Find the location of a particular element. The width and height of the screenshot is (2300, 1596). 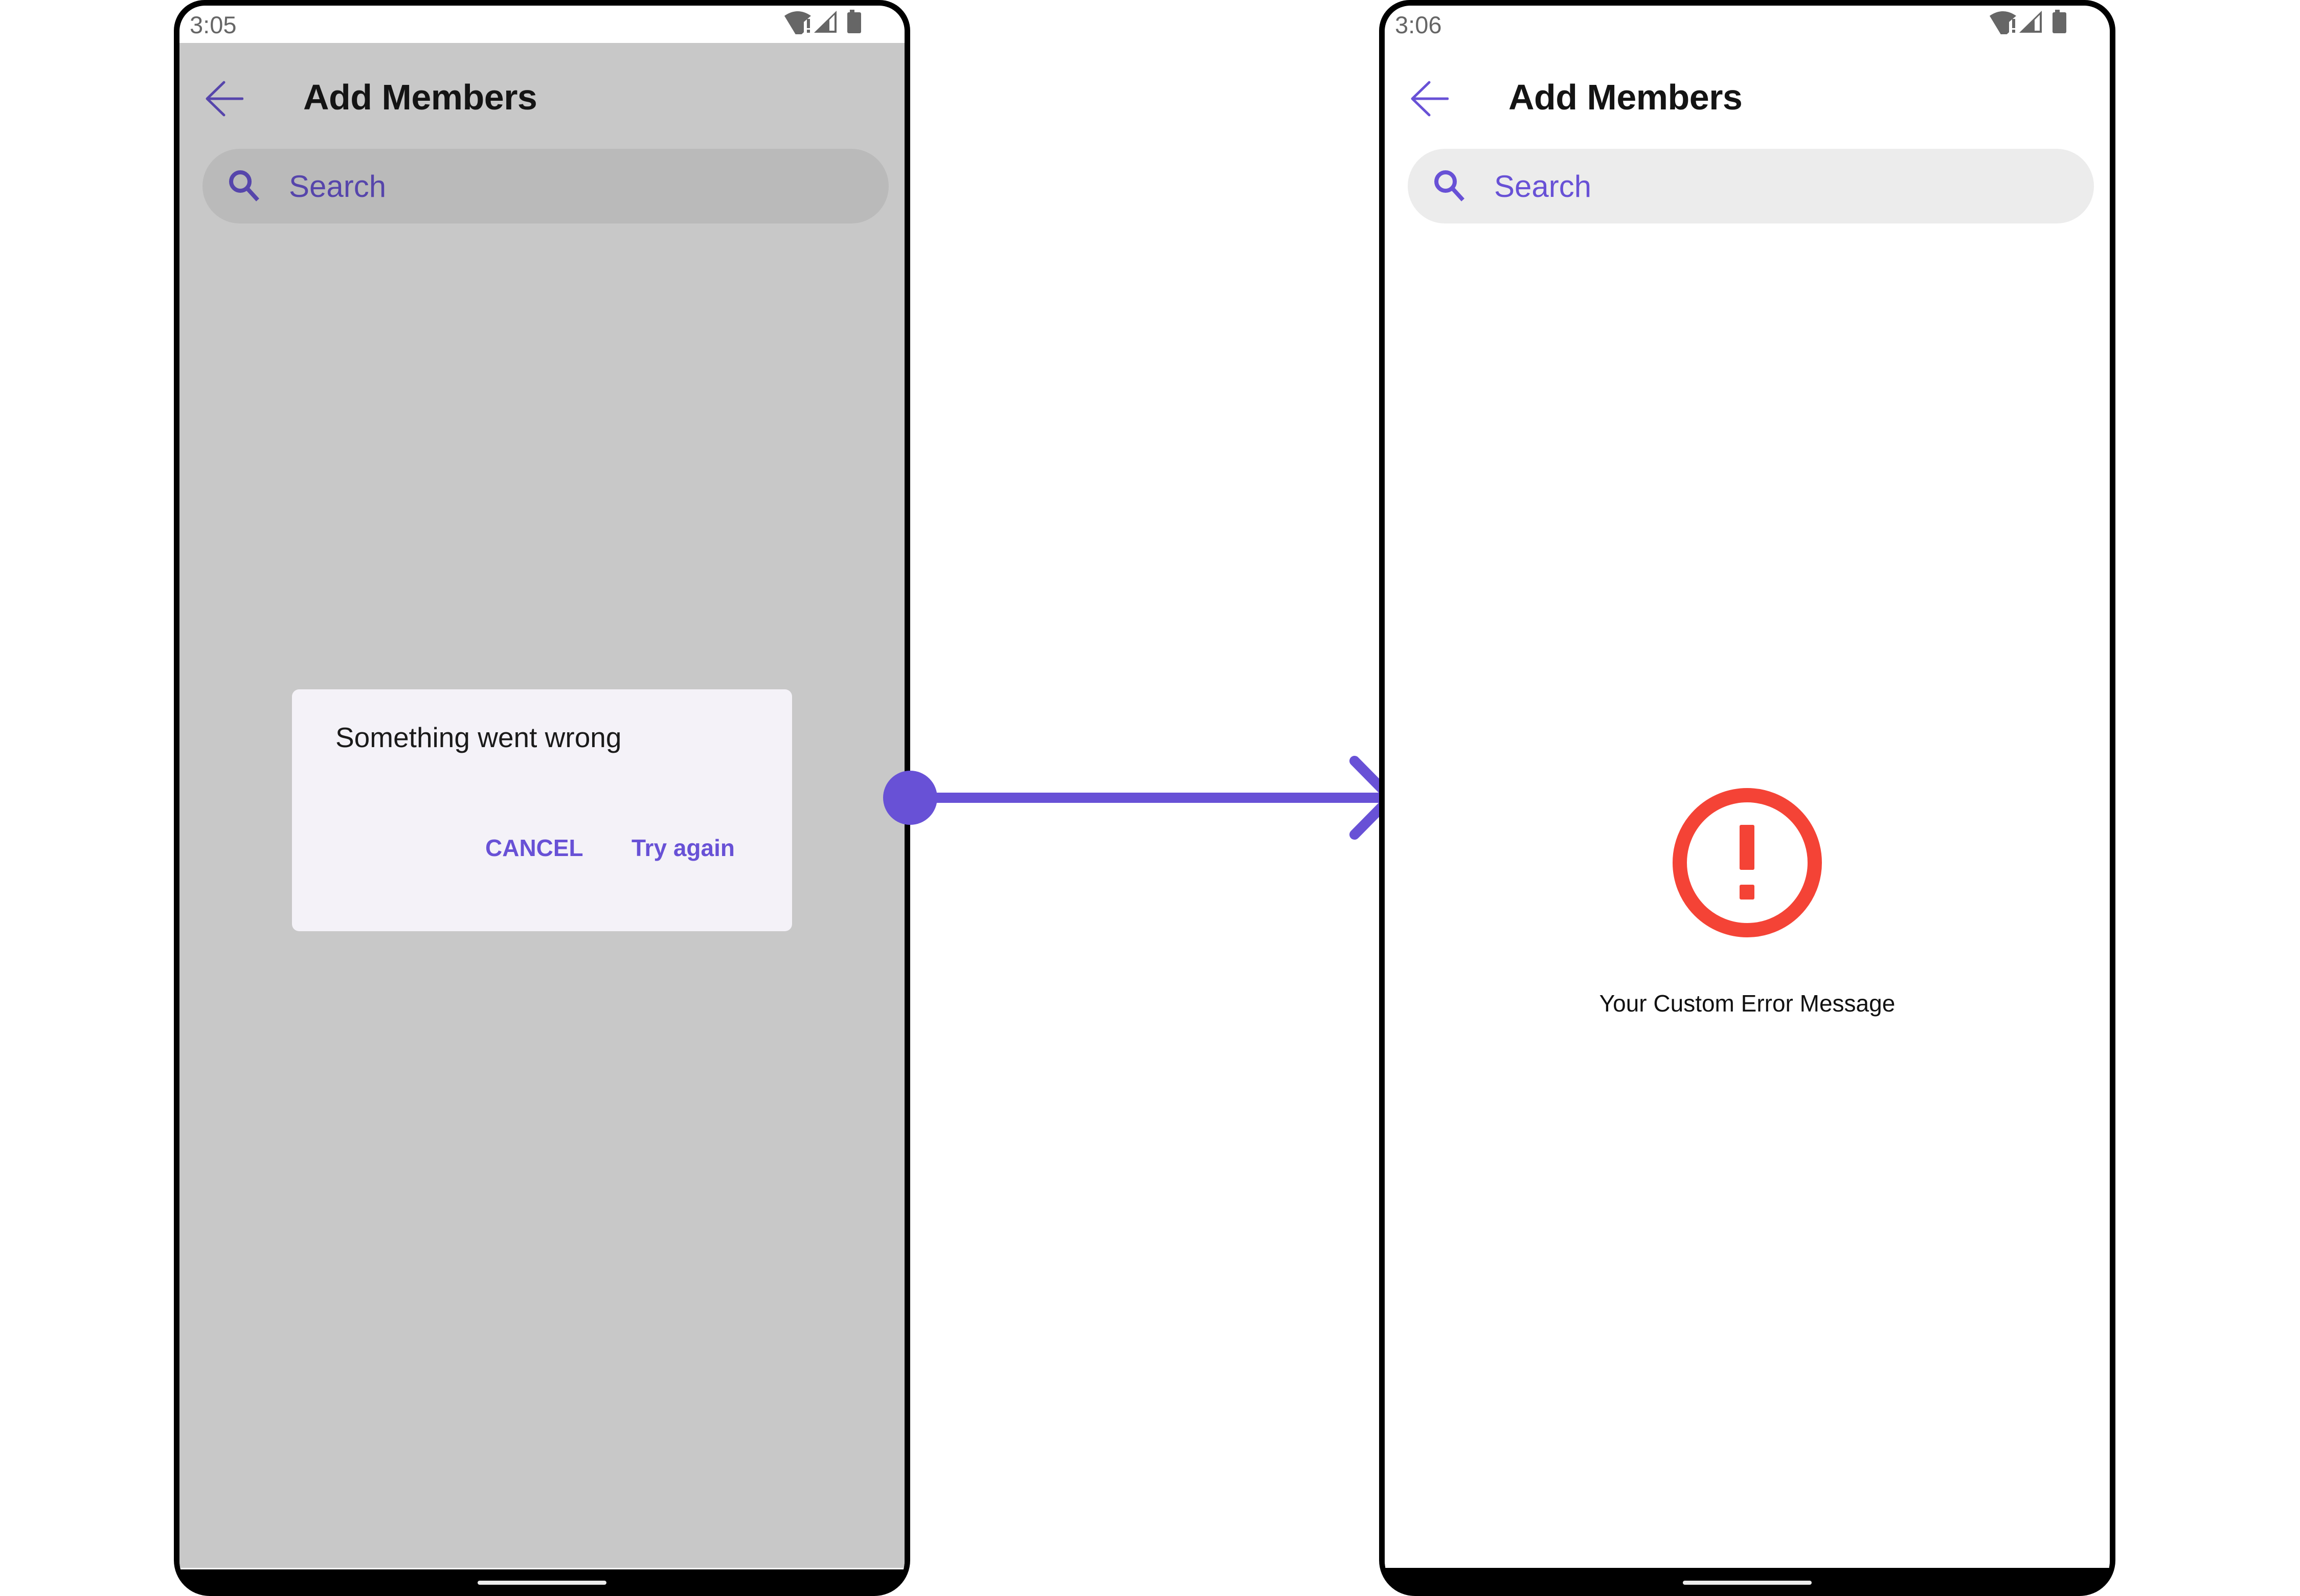

error-message: Your Custom Error Message is located at coordinates (1747, 1004).